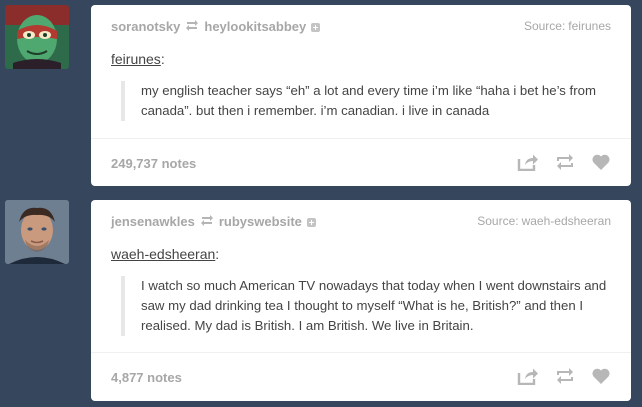 The image size is (642, 407). Describe the element at coordinates (146, 377) in the screenshot. I see `notes-count: 4,877 notes` at that location.